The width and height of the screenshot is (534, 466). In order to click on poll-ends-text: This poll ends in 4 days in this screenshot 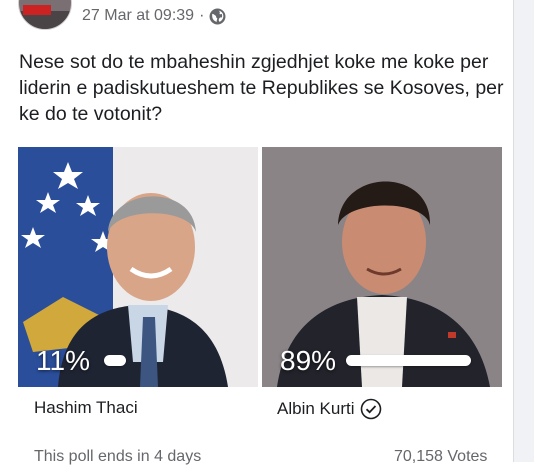, I will do `click(118, 456)`.